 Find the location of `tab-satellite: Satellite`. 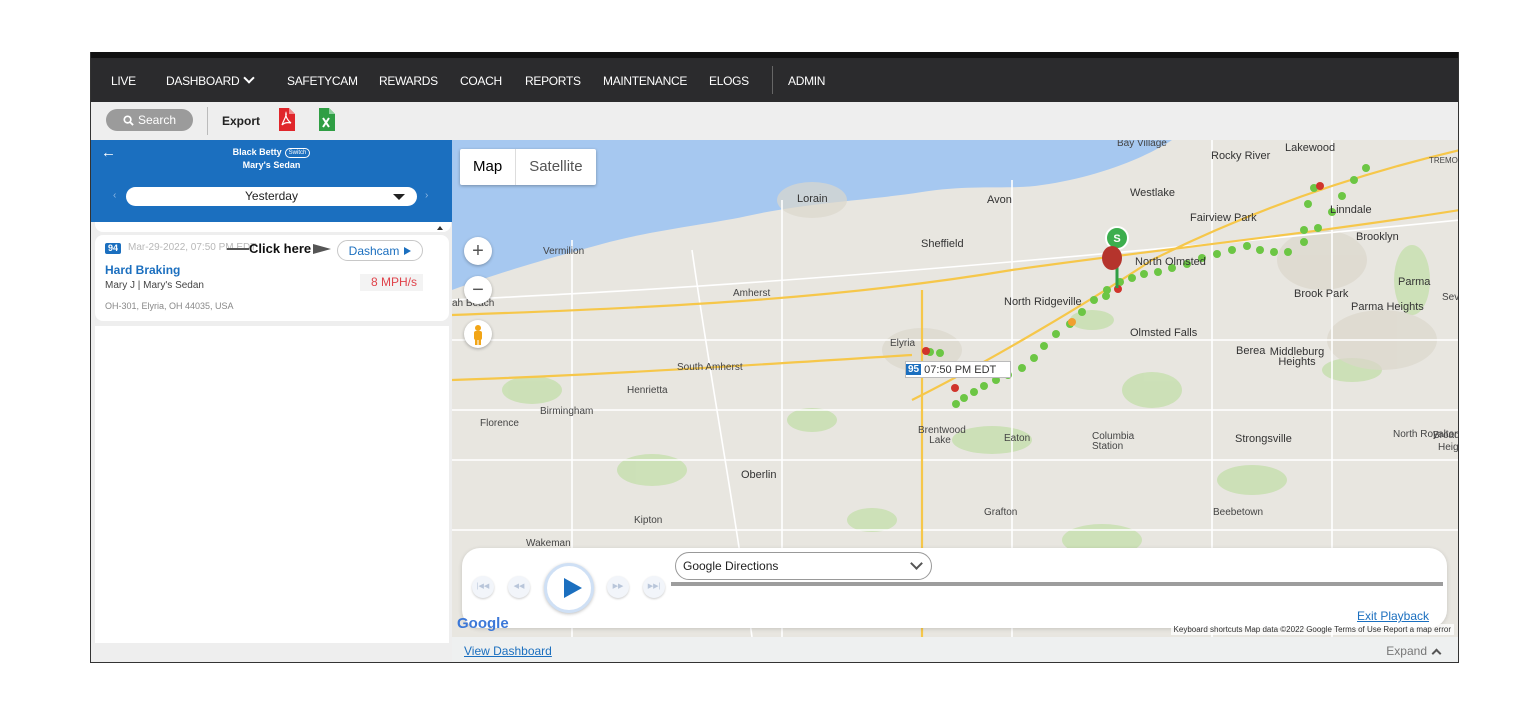

tab-satellite: Satellite is located at coordinates (555, 167).